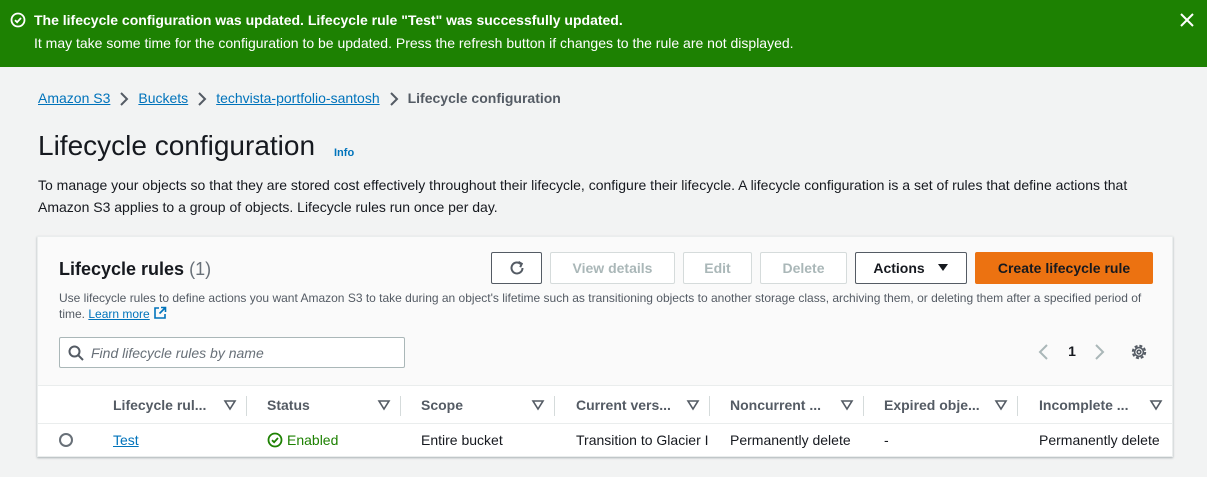  Describe the element at coordinates (1187, 20) in the screenshot. I see `close-icon` at that location.